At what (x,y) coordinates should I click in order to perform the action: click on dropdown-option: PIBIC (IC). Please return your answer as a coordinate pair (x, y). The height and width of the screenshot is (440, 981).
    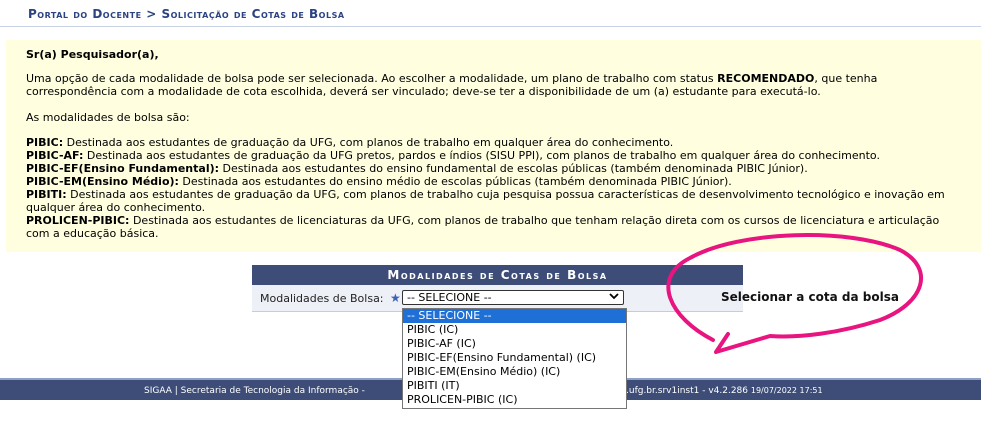
    Looking at the image, I should click on (514, 330).